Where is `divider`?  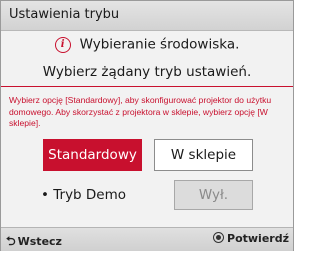
divider is located at coordinates (147, 86).